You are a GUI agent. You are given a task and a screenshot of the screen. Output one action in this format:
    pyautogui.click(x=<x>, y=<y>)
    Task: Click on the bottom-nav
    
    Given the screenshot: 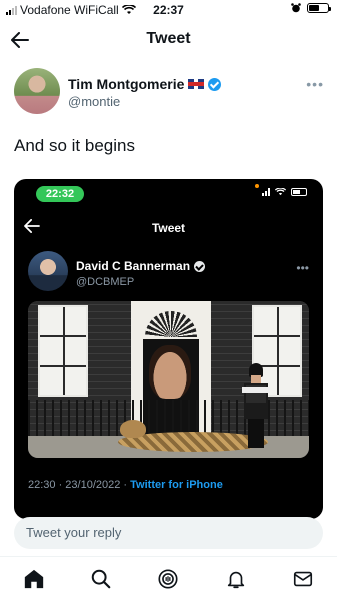 What is the action you would take?
    pyautogui.click(x=168, y=578)
    